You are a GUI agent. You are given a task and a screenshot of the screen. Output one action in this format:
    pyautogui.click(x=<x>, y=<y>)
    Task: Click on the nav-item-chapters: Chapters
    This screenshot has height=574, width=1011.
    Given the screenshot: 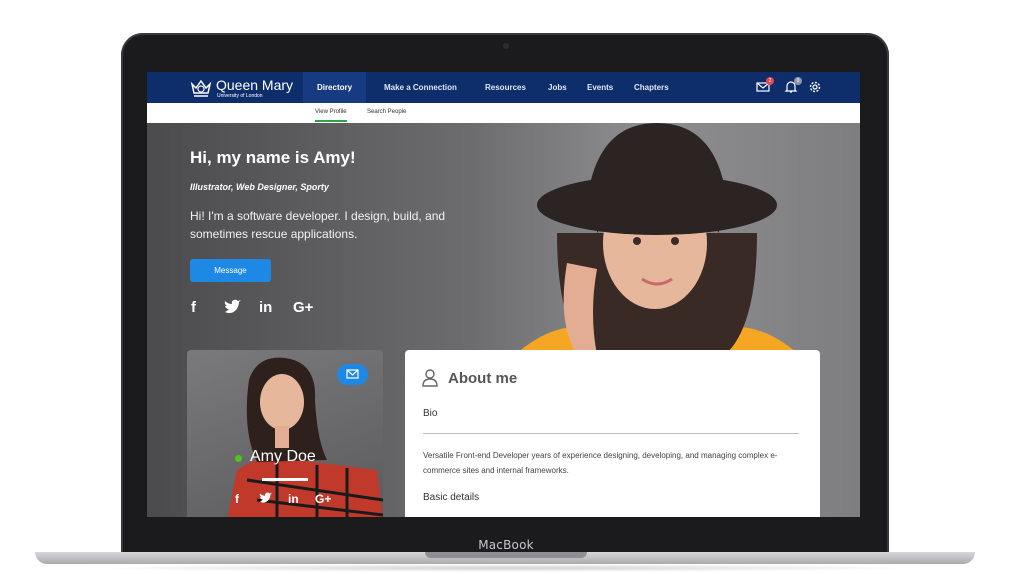 What is the action you would take?
    pyautogui.click(x=651, y=87)
    